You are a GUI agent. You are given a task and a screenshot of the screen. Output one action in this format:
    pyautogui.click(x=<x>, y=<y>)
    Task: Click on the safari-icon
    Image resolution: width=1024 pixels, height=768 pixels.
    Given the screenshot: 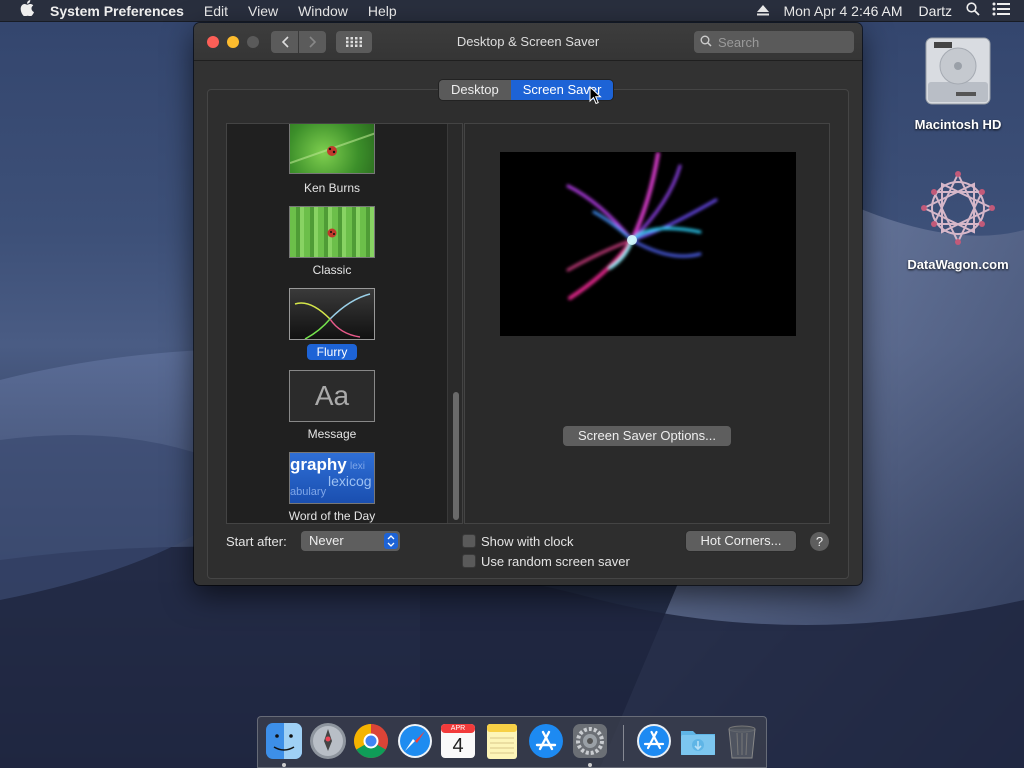 What is the action you would take?
    pyautogui.click(x=415, y=741)
    